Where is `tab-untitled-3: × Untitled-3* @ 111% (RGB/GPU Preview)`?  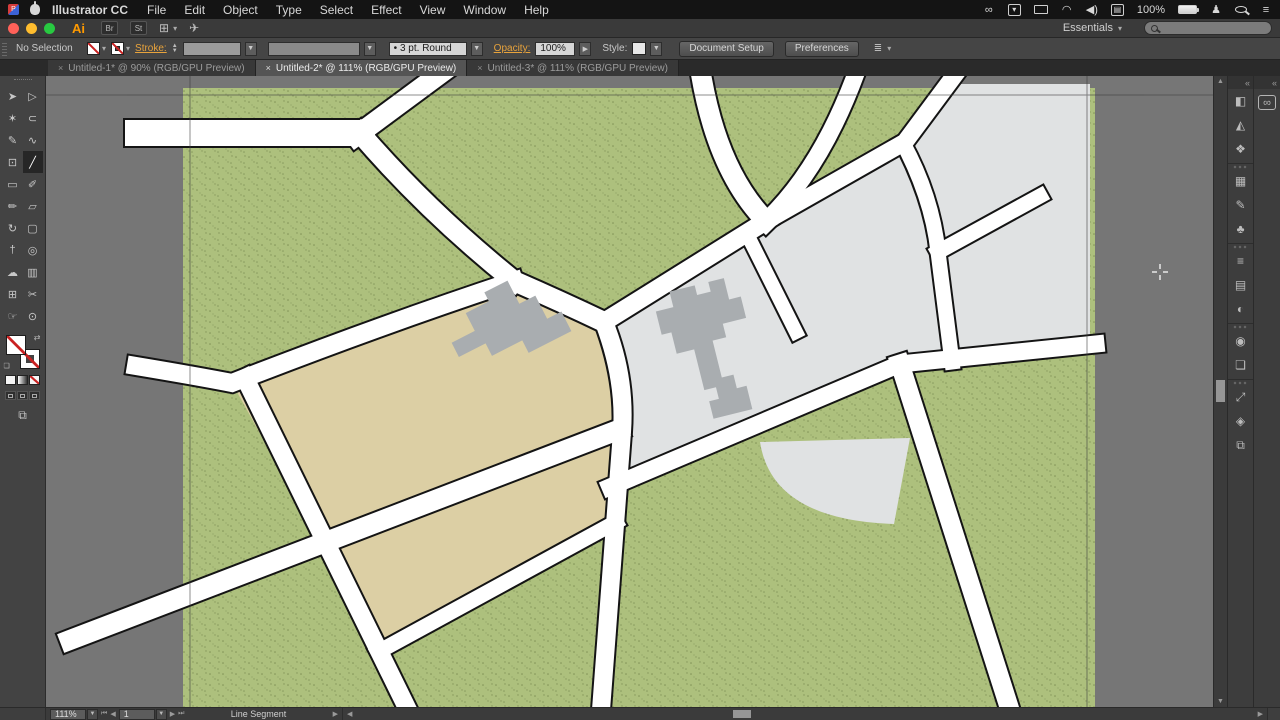 tab-untitled-3: × Untitled-3* @ 111% (RGB/GPU Preview) is located at coordinates (573, 68).